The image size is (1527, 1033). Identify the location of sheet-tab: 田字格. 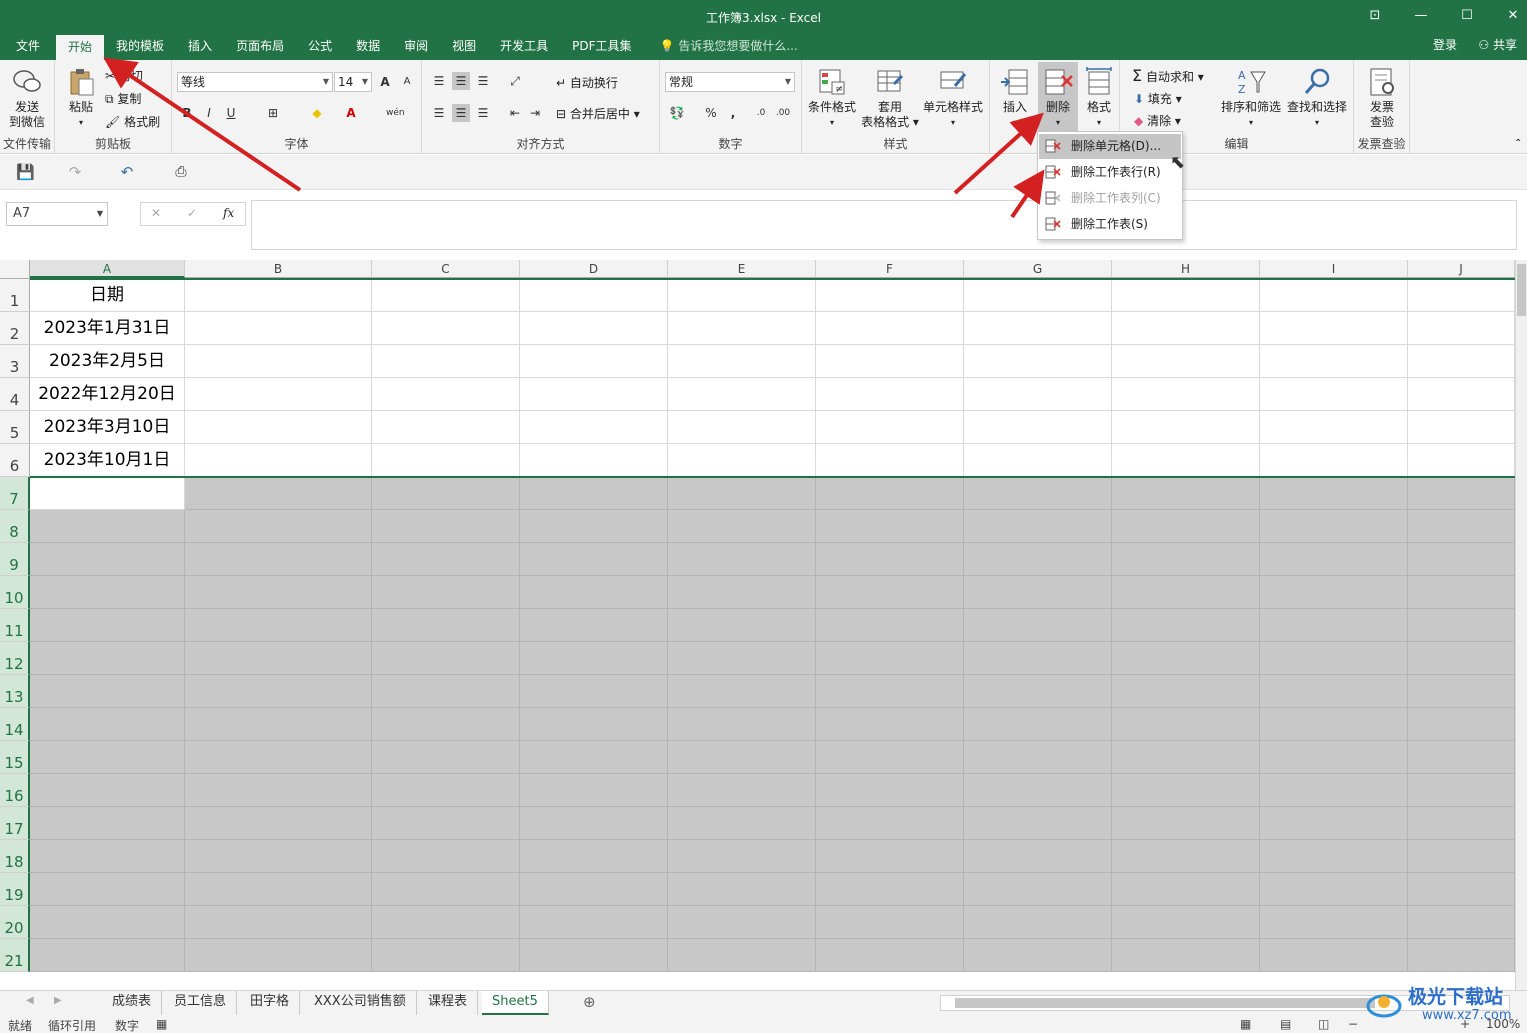
(270, 1003).